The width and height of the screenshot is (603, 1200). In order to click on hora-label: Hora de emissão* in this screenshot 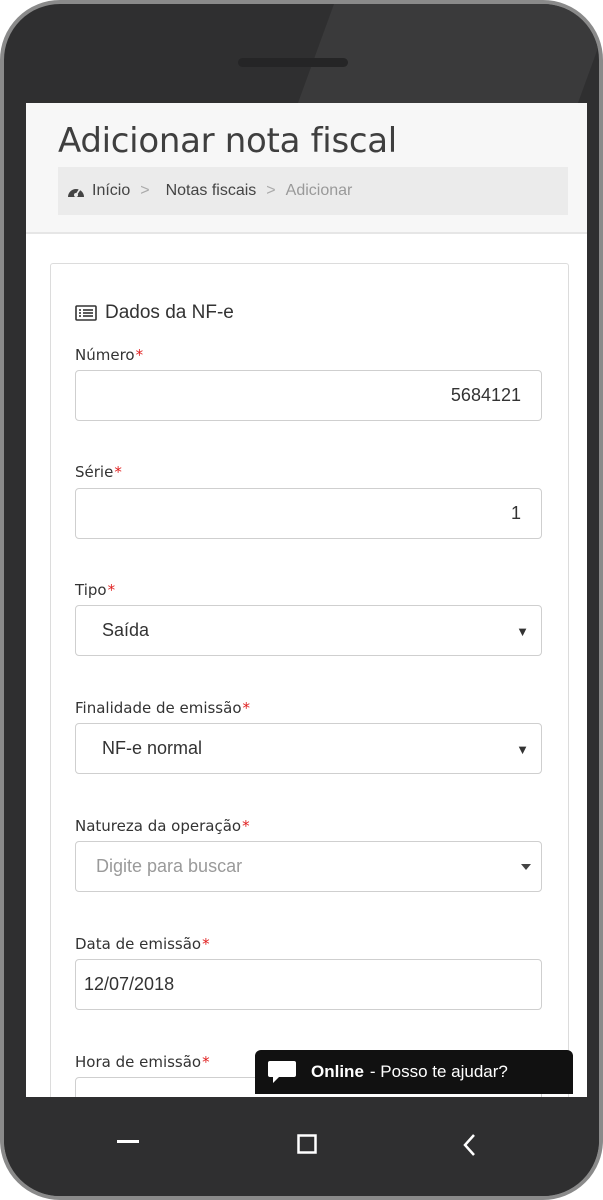, I will do `click(142, 1062)`.